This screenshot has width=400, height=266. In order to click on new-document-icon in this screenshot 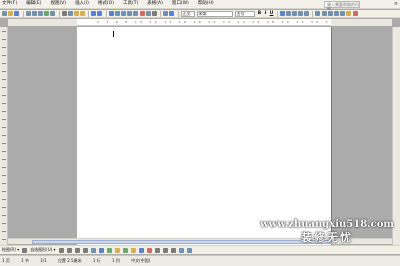, I will do `click(4, 13)`.